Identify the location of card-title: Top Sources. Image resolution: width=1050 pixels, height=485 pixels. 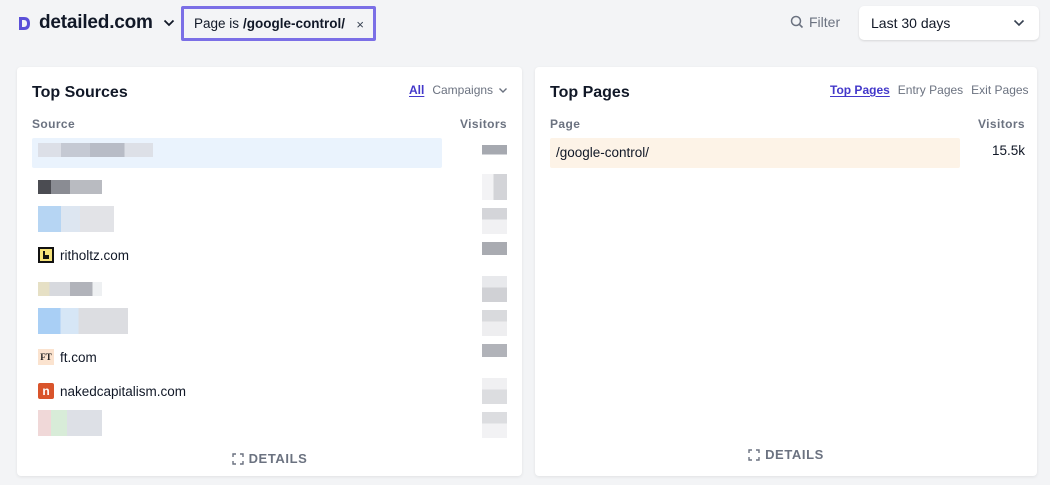
(80, 92).